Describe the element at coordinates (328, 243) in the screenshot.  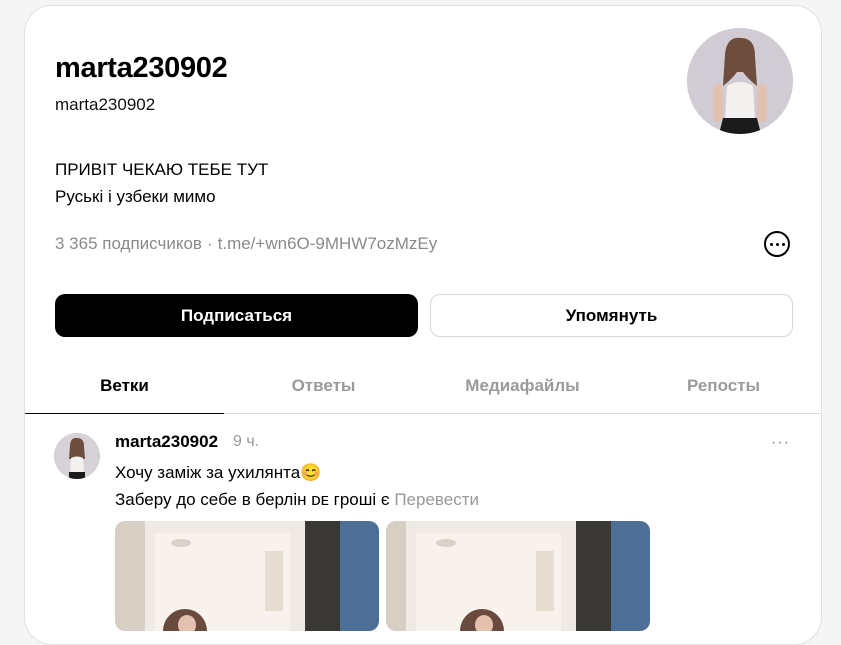
I see `profile-link: t.me/+wn6O-9MHW7ozMzEy` at that location.